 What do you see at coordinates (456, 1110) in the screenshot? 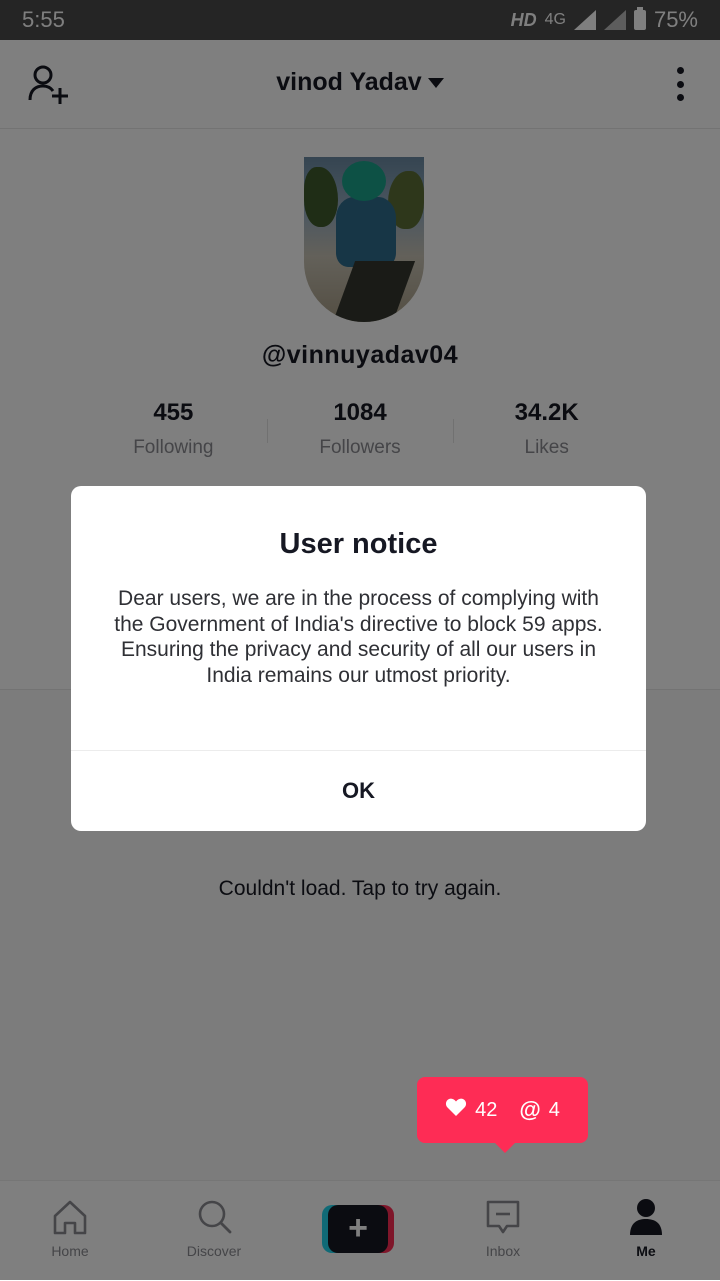
I see `heart-icon` at bounding box center [456, 1110].